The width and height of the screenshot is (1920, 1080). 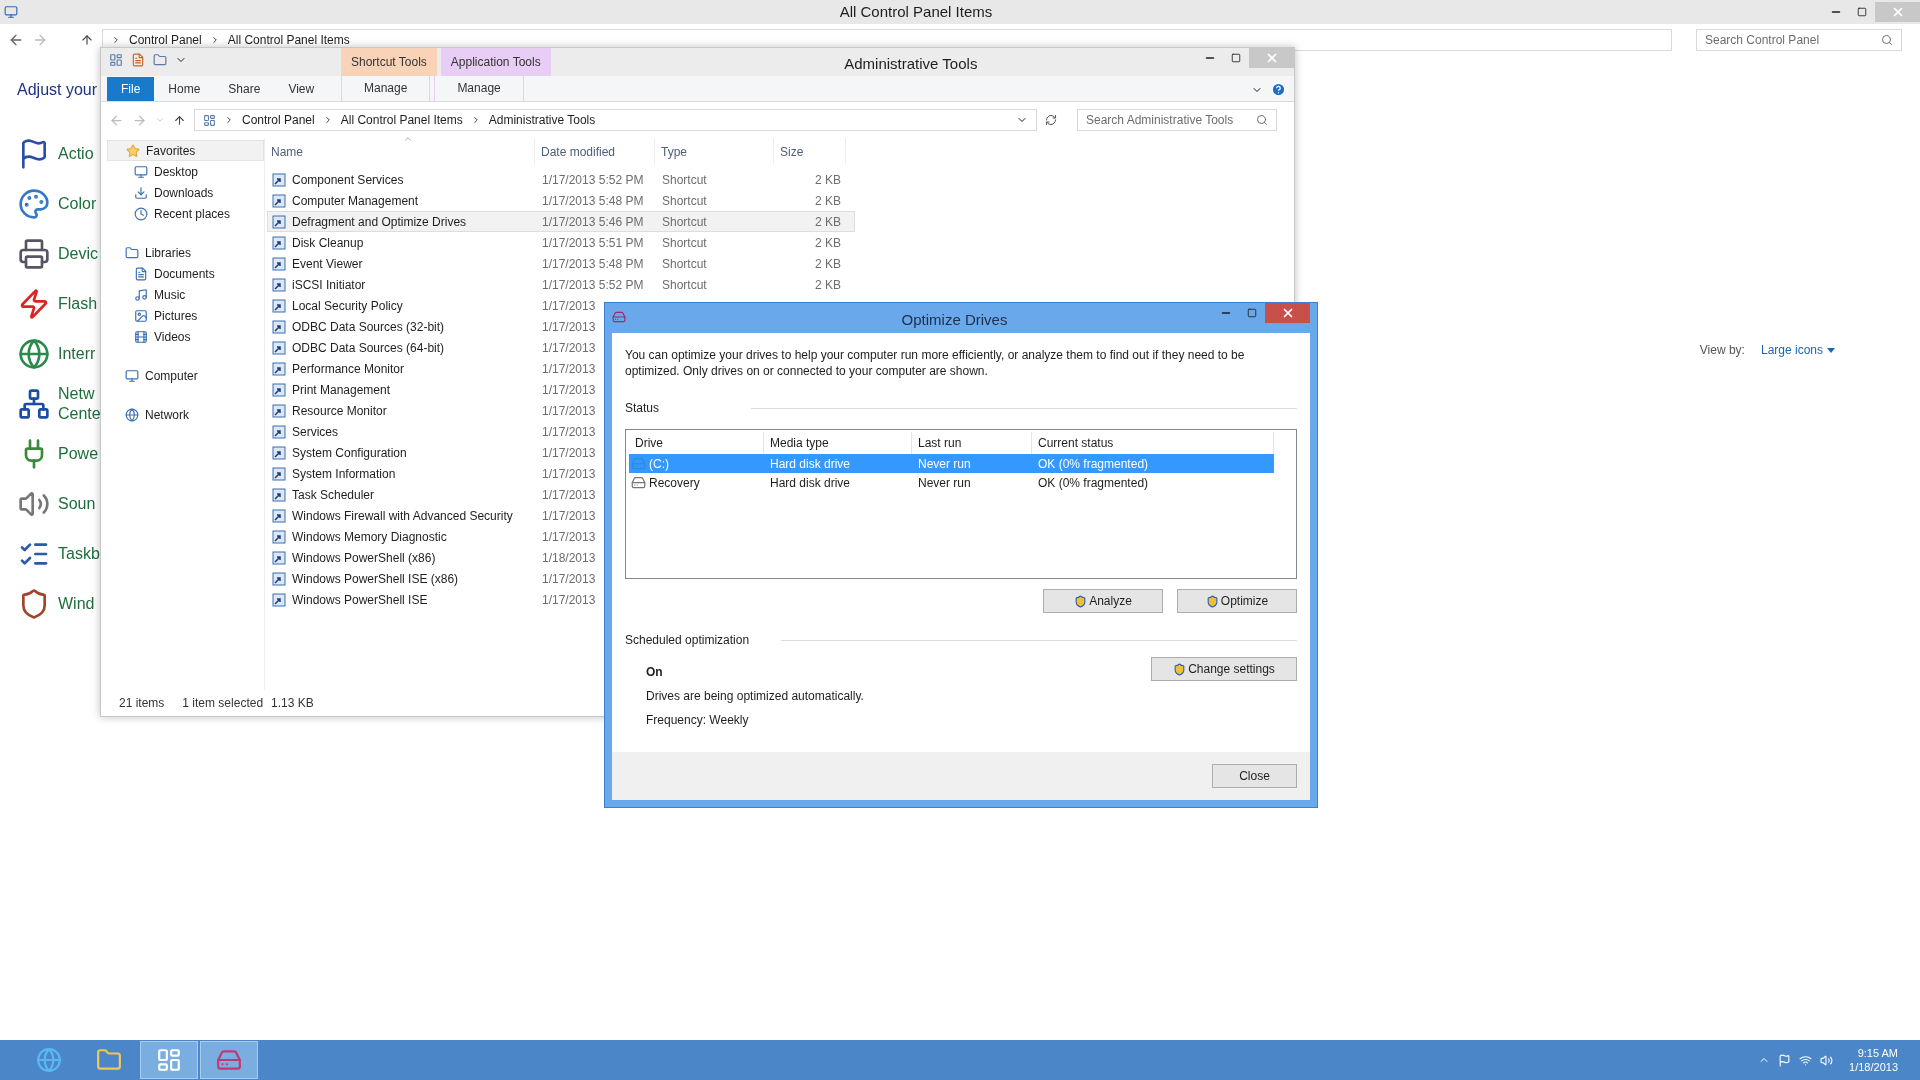 What do you see at coordinates (78, 454) in the screenshot?
I see `item-link: Powe` at bounding box center [78, 454].